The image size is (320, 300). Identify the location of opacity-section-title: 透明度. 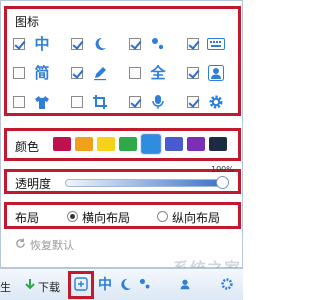
(33, 184).